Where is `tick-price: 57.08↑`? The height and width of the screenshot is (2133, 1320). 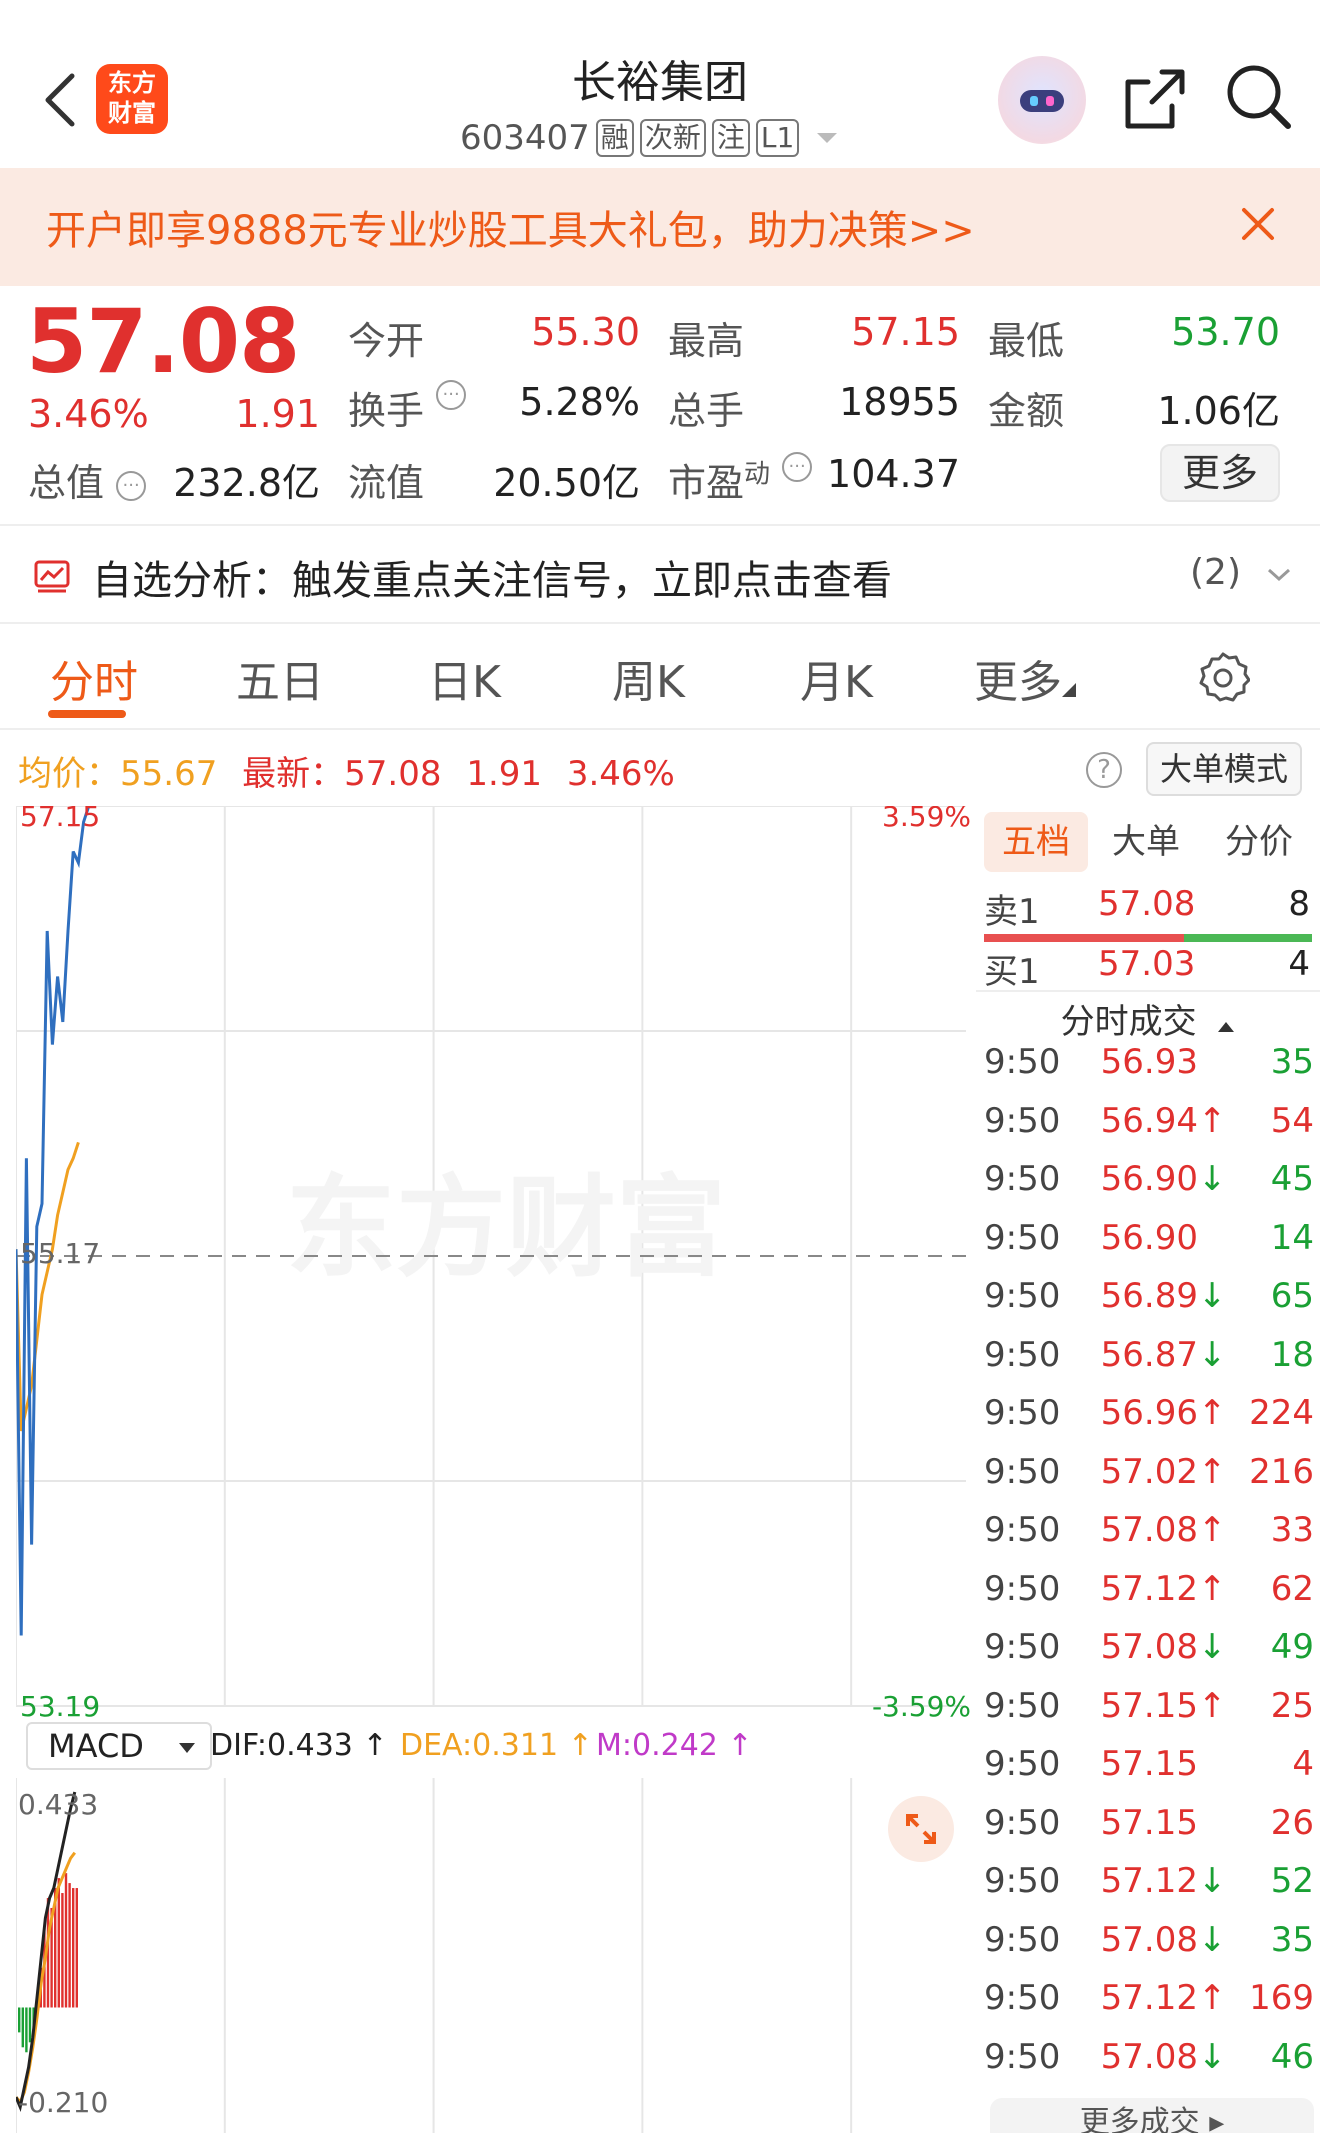 tick-price: 57.08↑ is located at coordinates (1158, 1530).